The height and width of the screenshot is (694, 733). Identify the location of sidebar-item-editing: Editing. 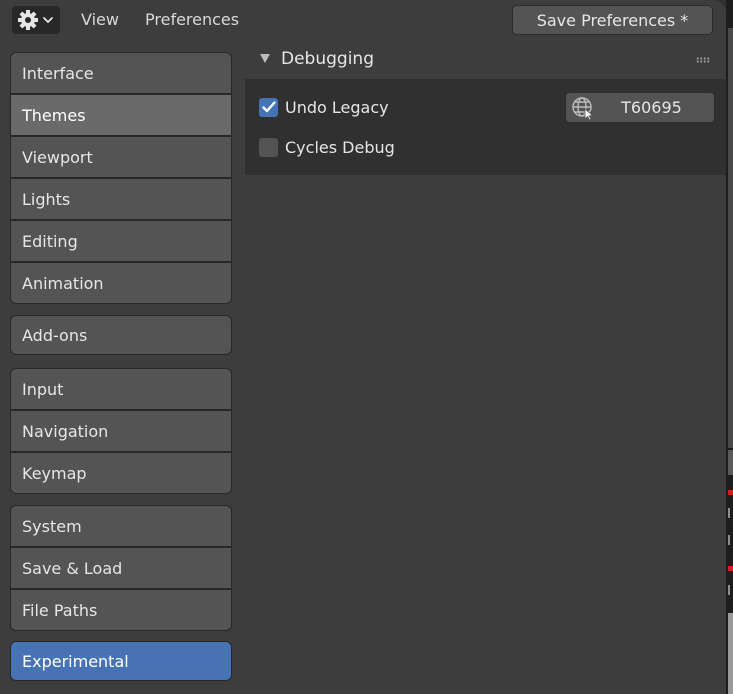
(121, 241).